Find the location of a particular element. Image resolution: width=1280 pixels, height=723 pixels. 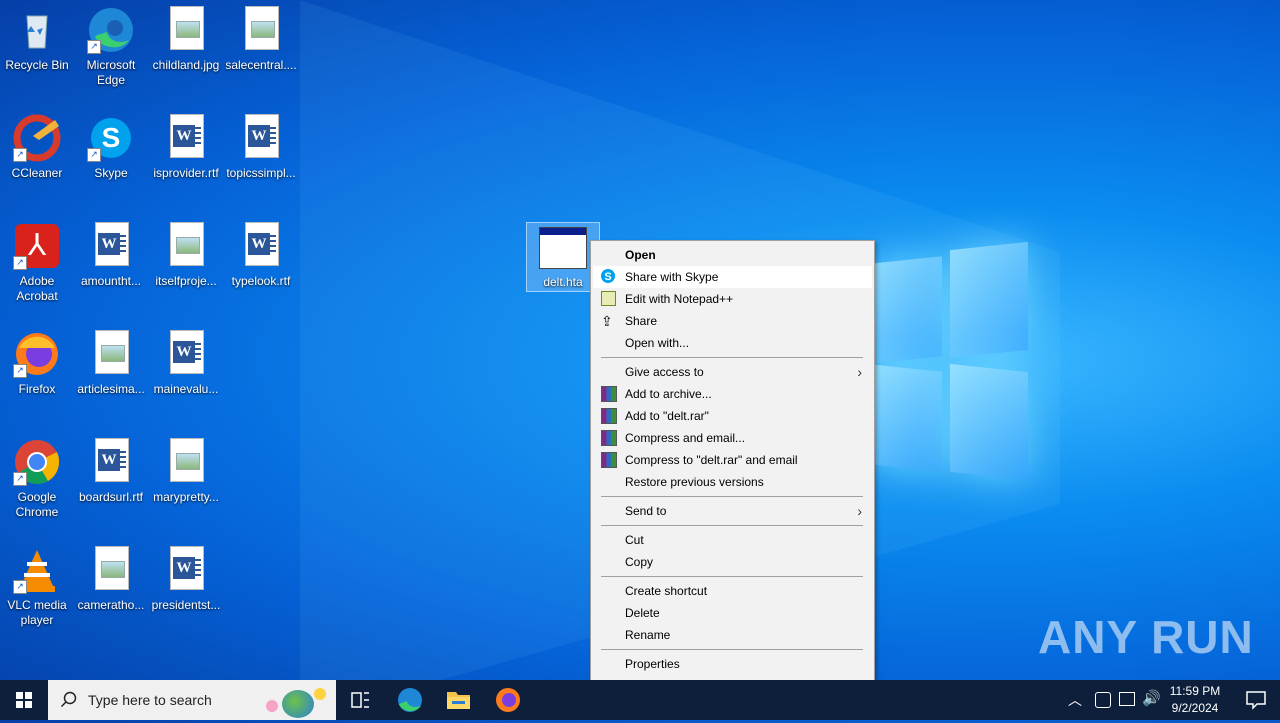

rtf-file-icon: W typelook.rtf is located at coordinates (261, 255).